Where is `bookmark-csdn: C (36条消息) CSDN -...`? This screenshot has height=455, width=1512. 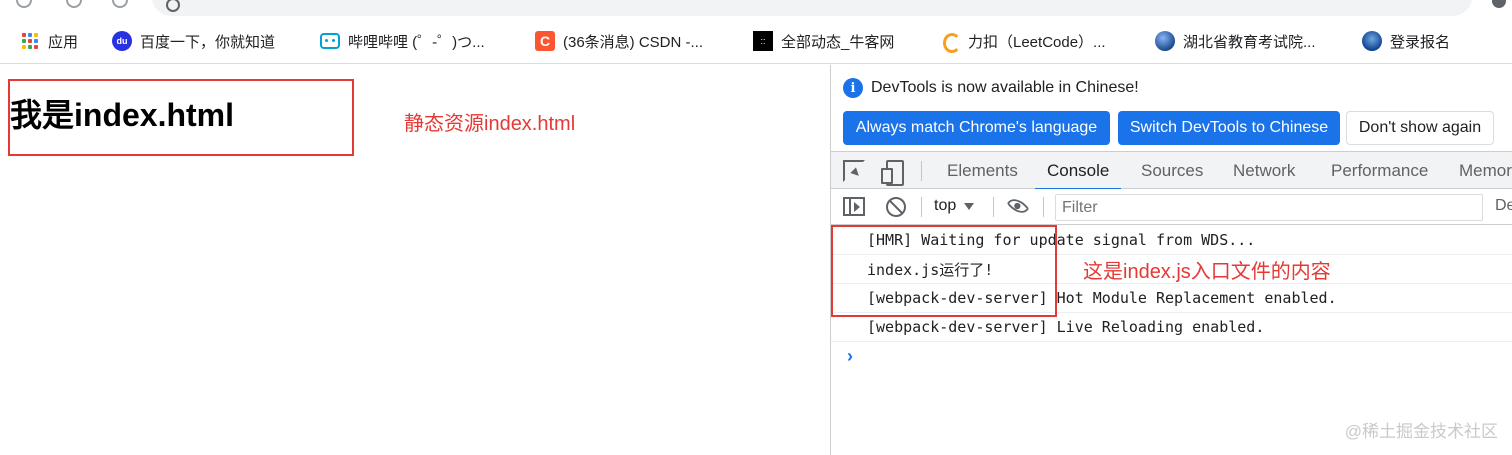 bookmark-csdn: C (36条消息) CSDN -... is located at coordinates (619, 41).